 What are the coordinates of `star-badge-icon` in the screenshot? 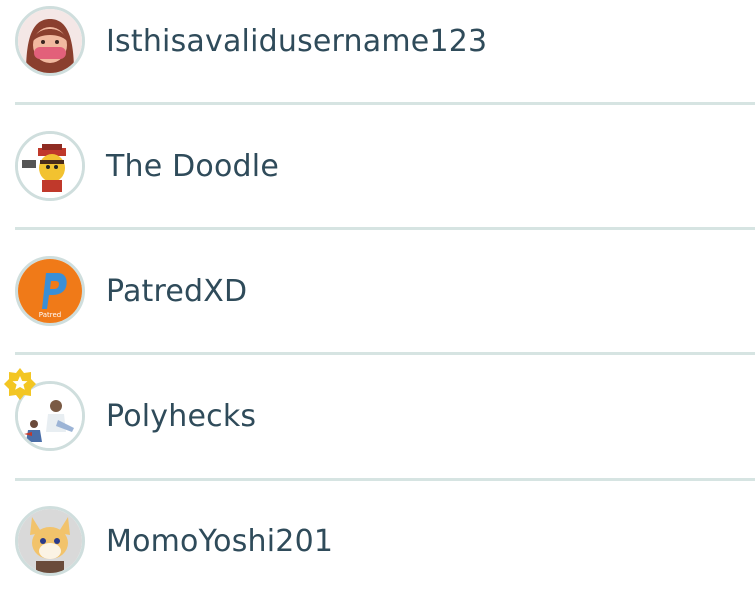 It's located at (20, 384).